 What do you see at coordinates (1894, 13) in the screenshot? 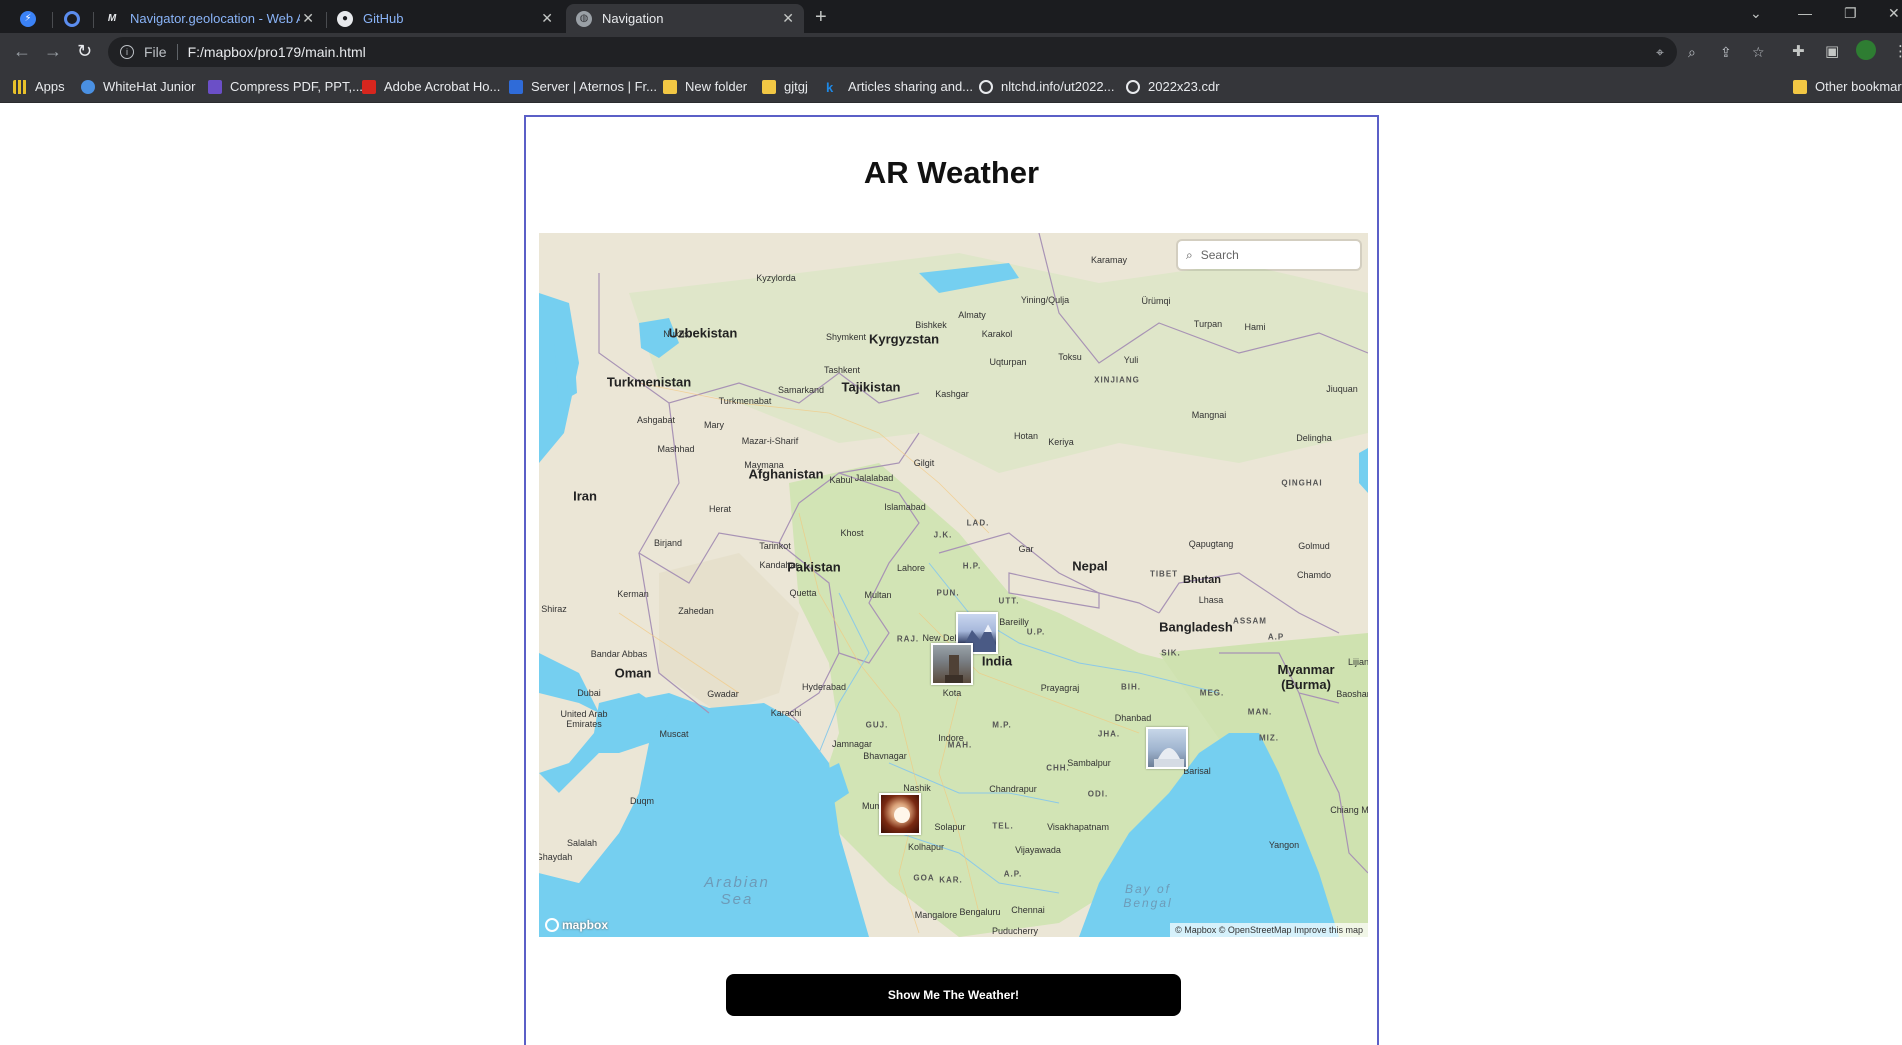
I see `close-window-icon: ✕` at bounding box center [1894, 13].